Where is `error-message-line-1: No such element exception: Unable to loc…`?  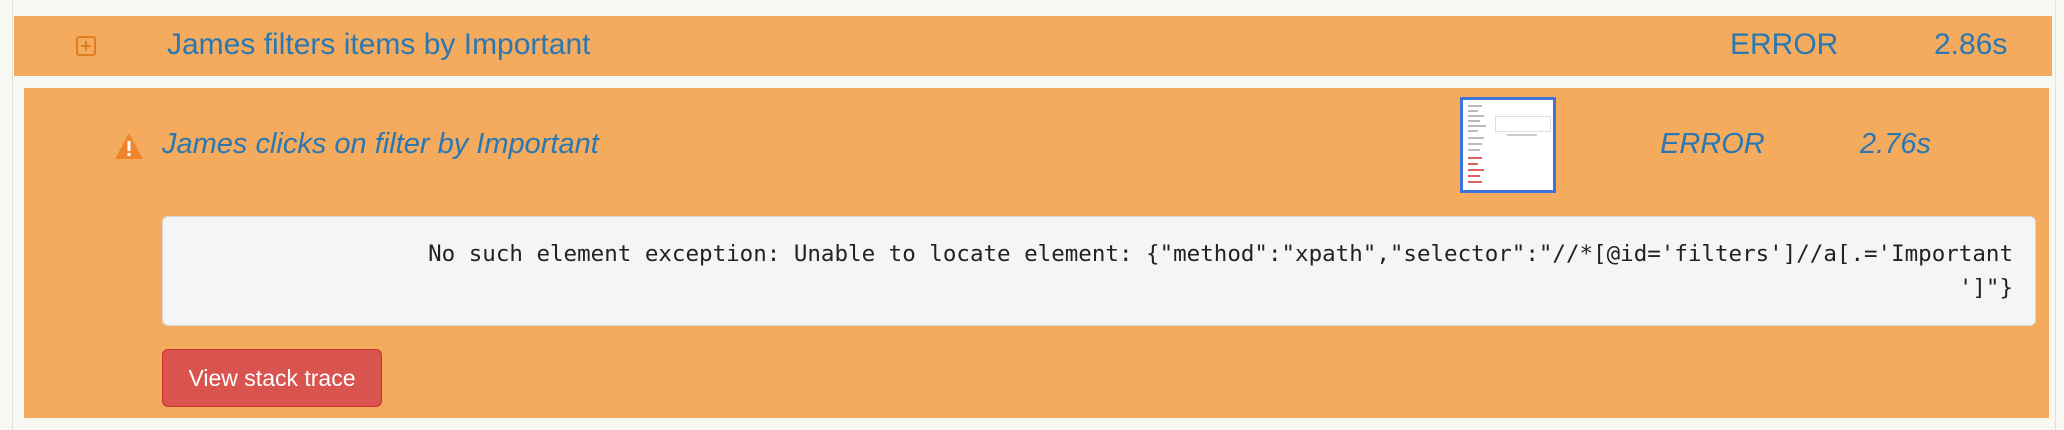 error-message-line-1: No such element exception: Unable to loc… is located at coordinates (1220, 254).